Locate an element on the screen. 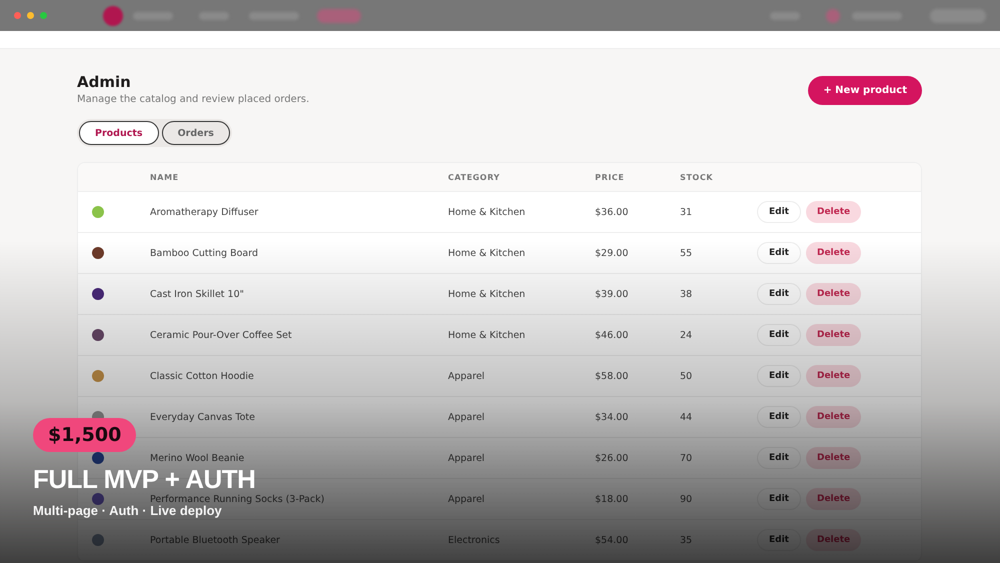 This screenshot has height=563, width=1000. table-cell-text: 44 is located at coordinates (687, 417).